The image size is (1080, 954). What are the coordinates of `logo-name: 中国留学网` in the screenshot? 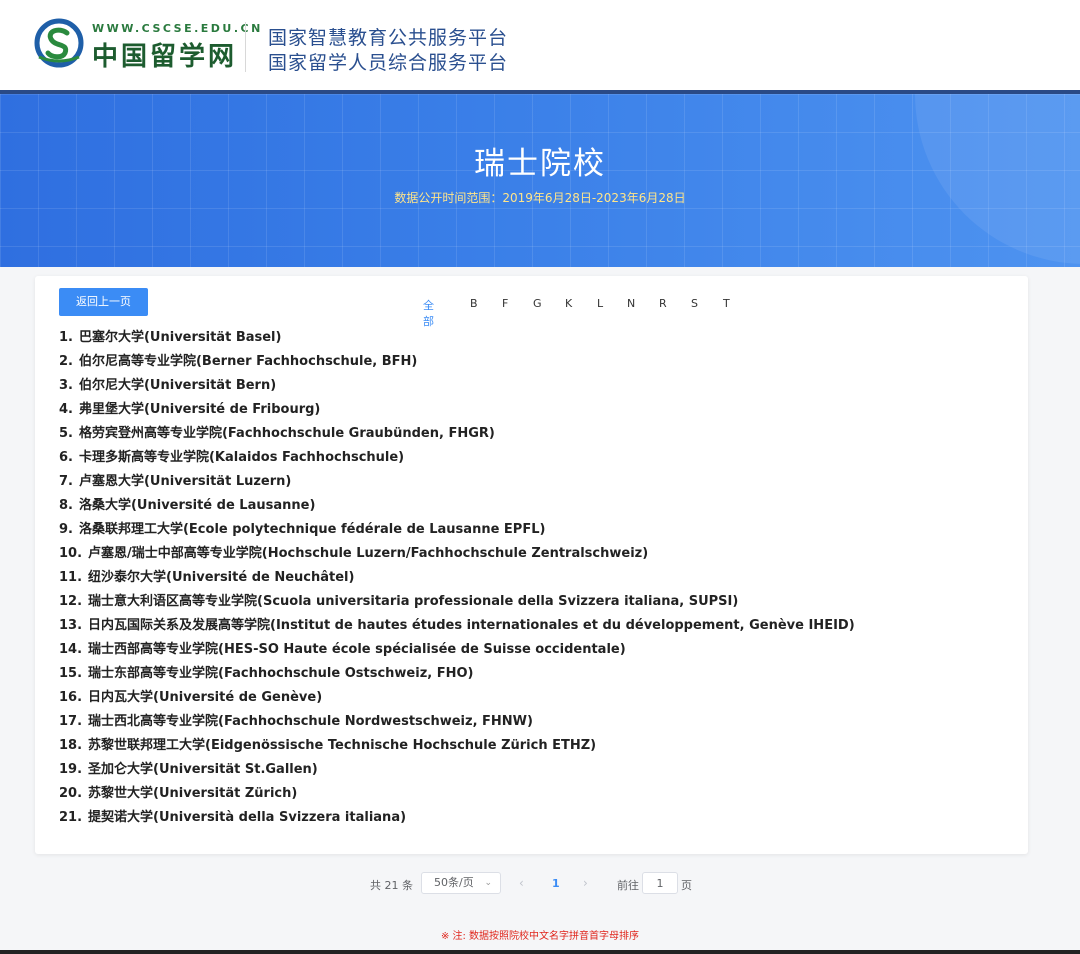 It's located at (165, 57).